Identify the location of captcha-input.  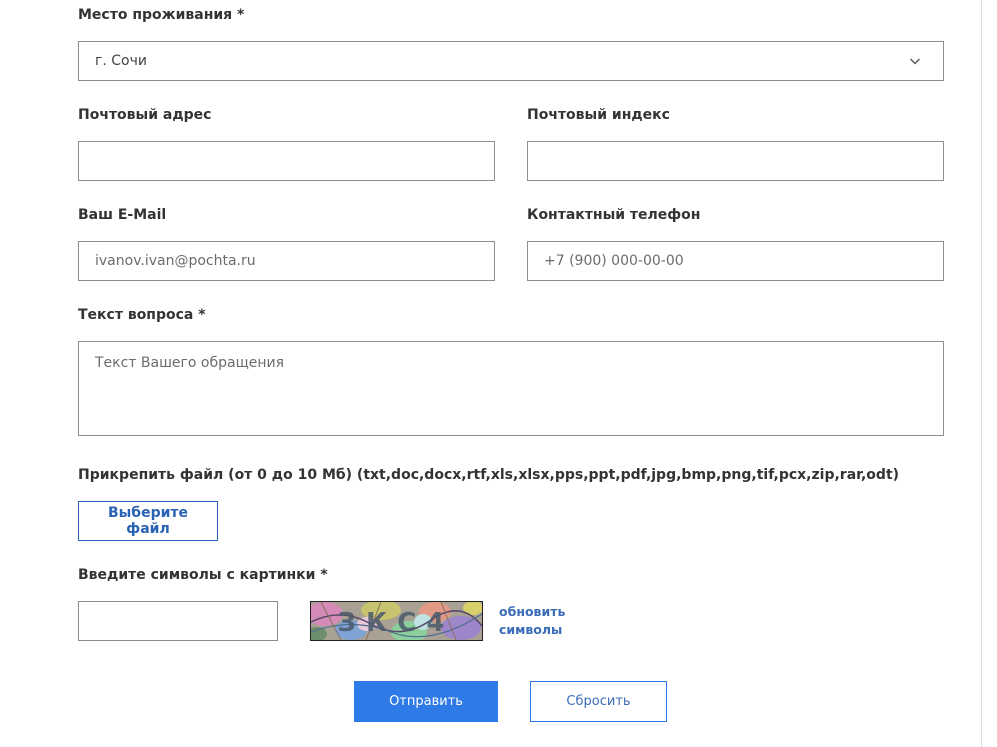
(178, 621).